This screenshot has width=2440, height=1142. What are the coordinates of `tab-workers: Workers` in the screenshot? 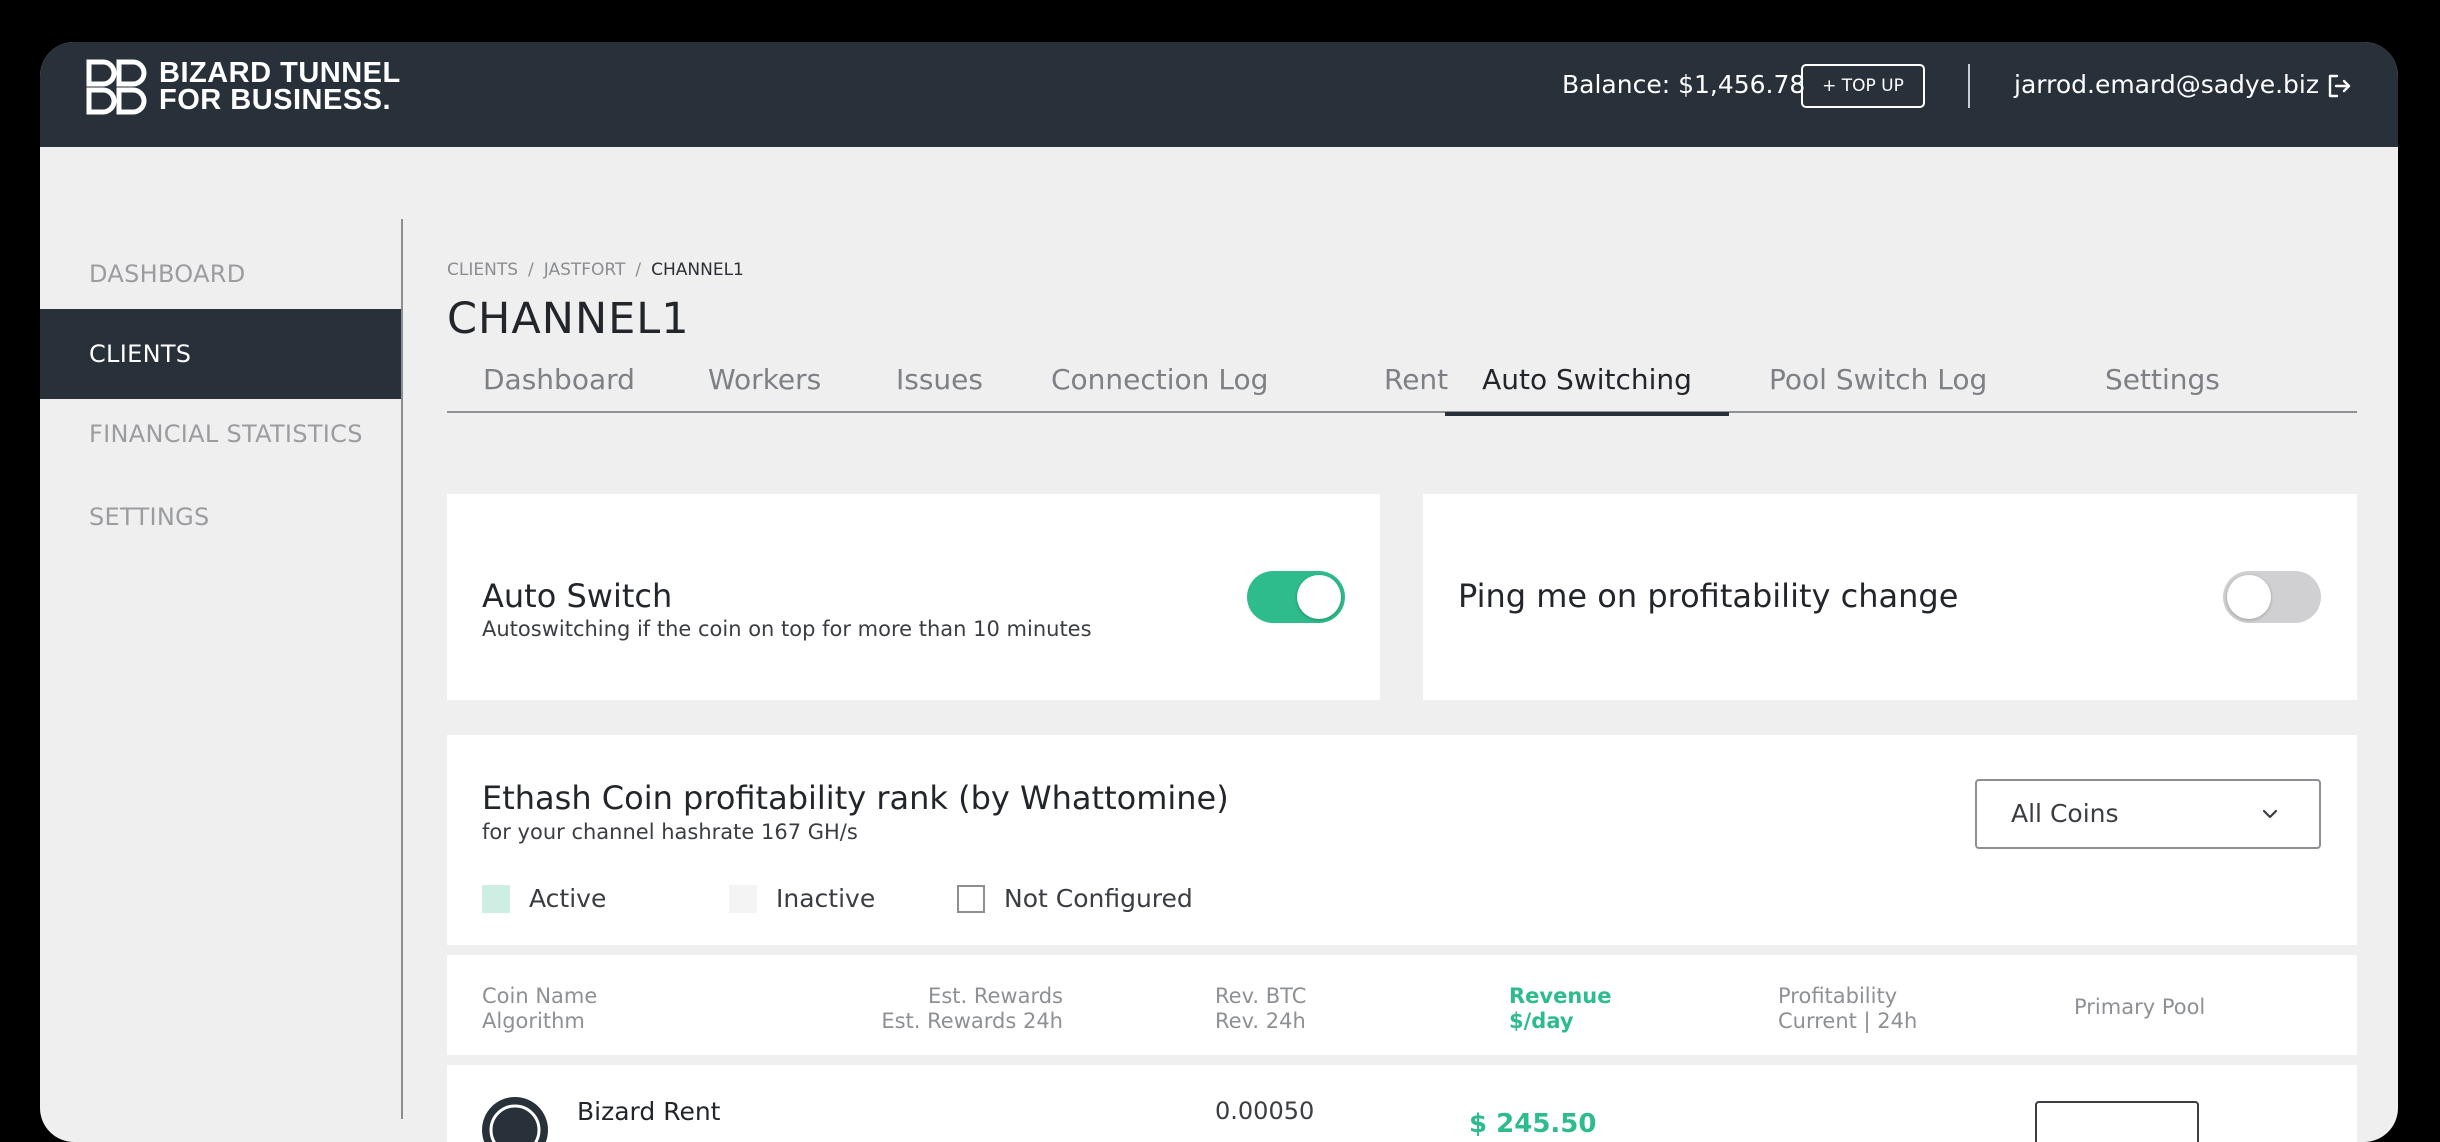 It's located at (764, 387).